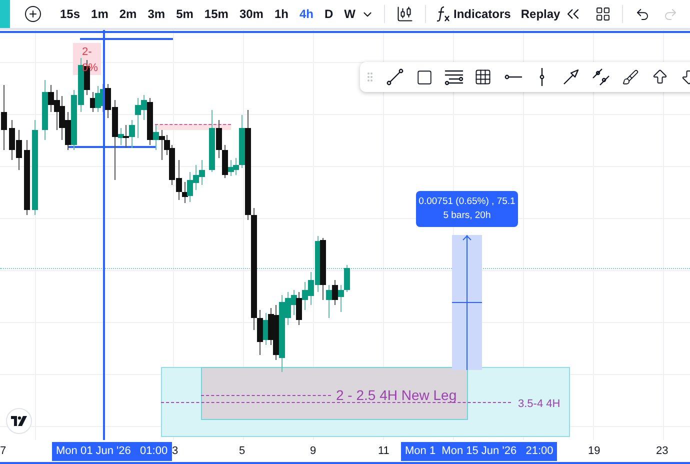  What do you see at coordinates (216, 14) in the screenshot?
I see `interval-button: 15m` at bounding box center [216, 14].